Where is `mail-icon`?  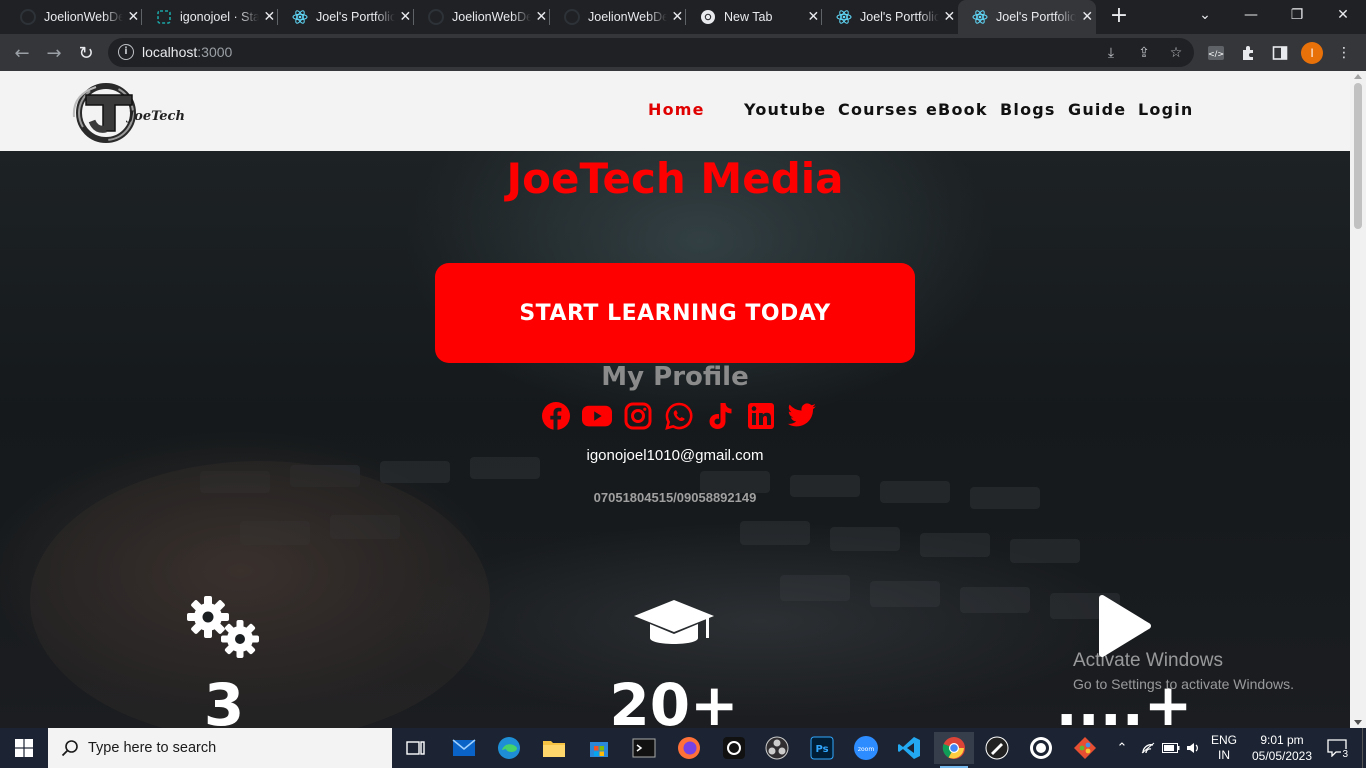
mail-icon is located at coordinates (464, 748).